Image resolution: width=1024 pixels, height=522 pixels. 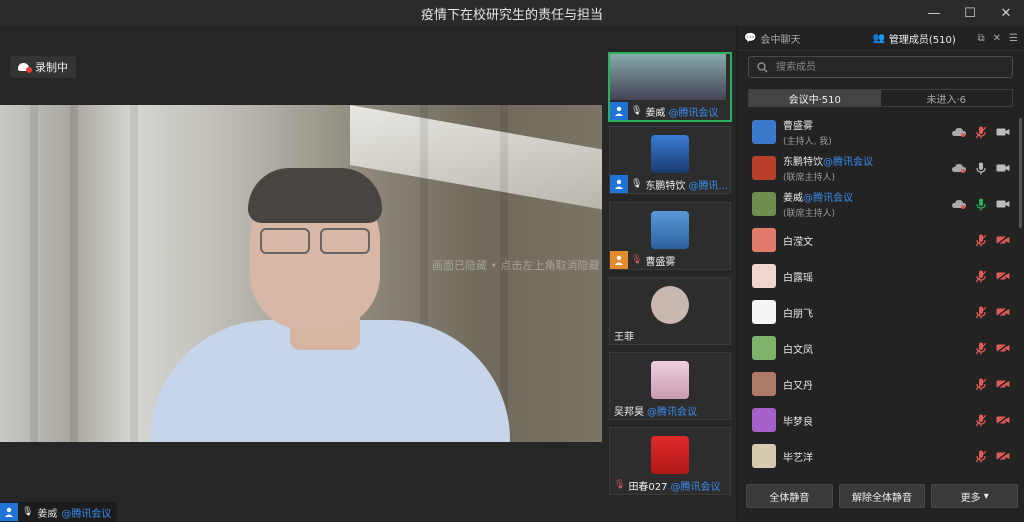 What do you see at coordinates (789, 496) in the screenshot?
I see `mute-all-button: 全体静音` at bounding box center [789, 496].